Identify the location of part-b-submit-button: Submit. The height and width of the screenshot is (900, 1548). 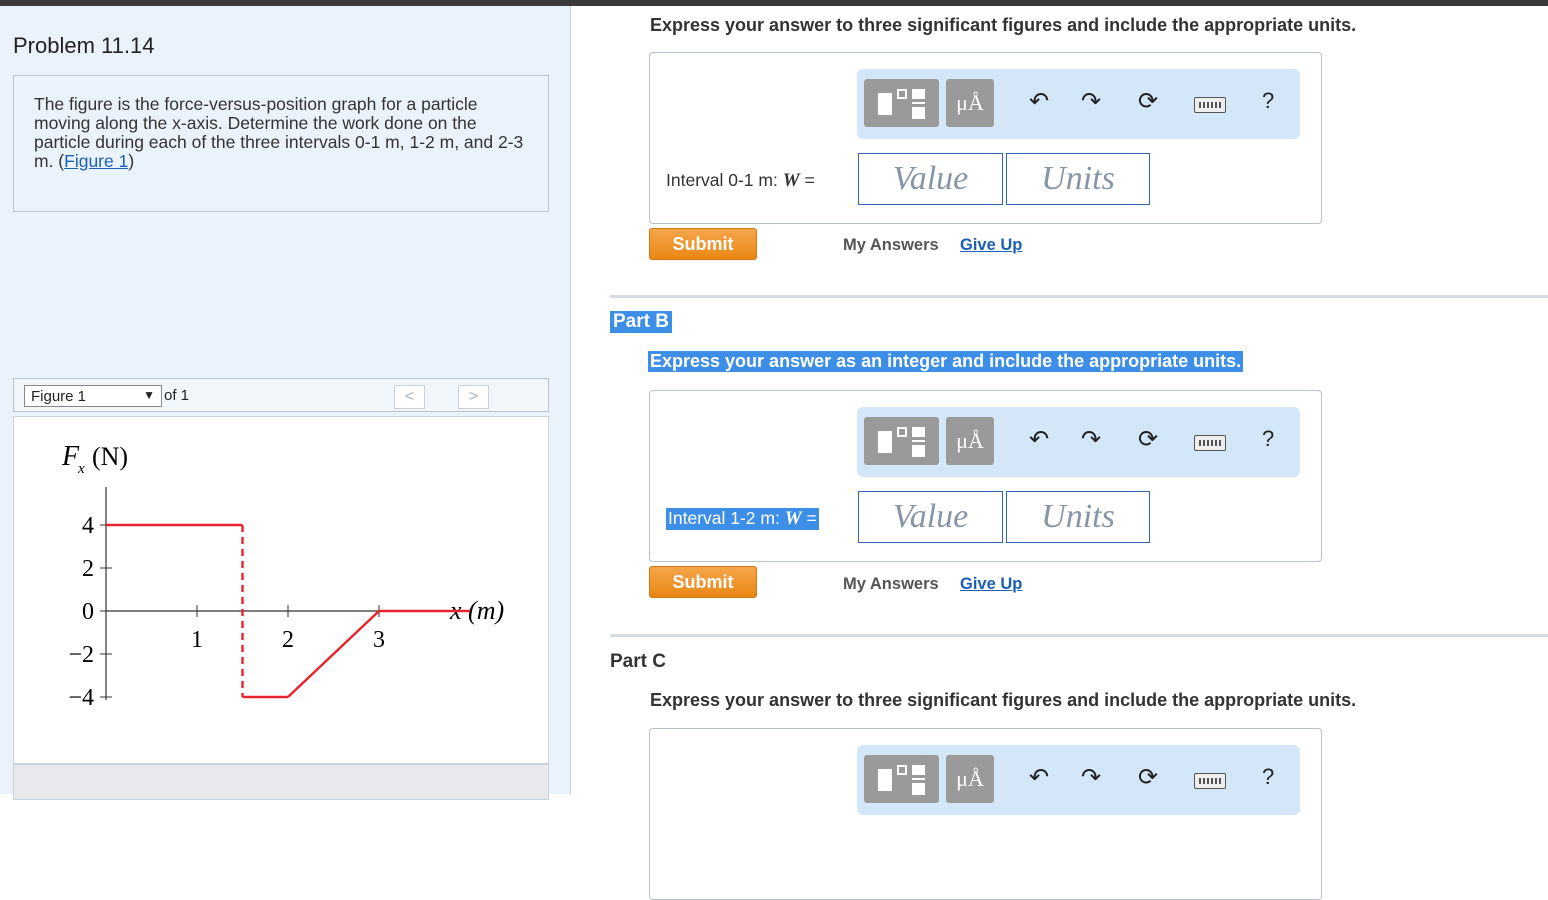
(703, 582).